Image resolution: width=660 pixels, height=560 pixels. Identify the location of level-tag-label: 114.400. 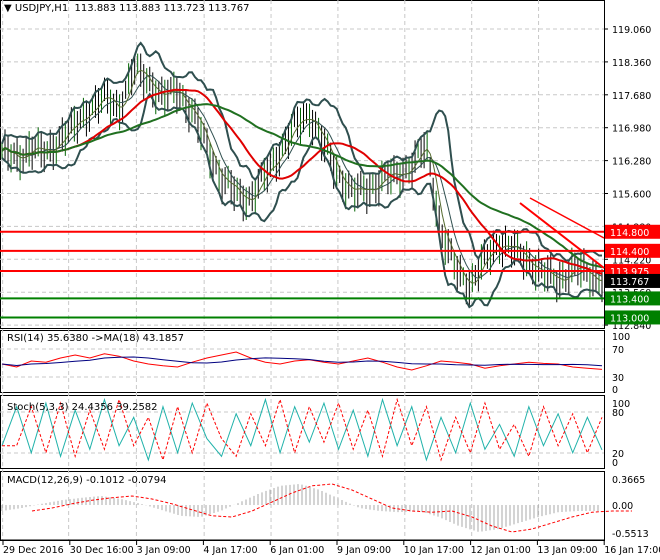
(629, 252).